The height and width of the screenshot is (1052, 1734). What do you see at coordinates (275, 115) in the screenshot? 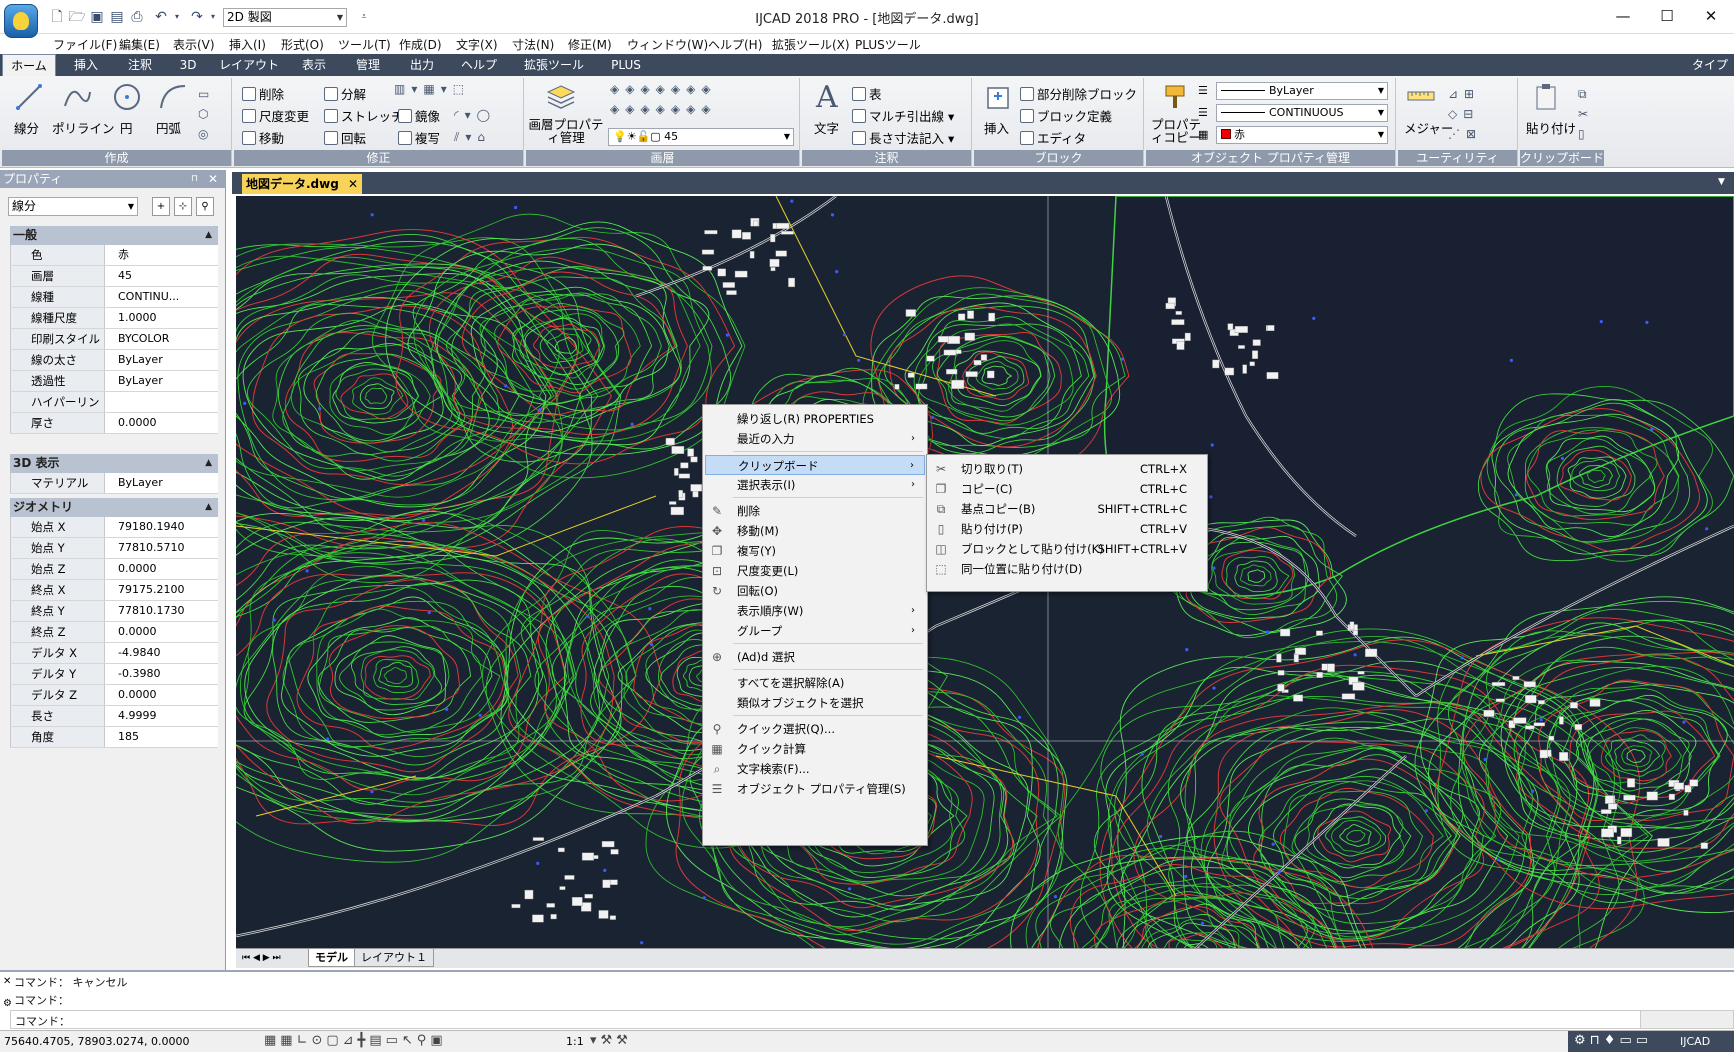
I see `scale-button: 尺度変更` at bounding box center [275, 115].